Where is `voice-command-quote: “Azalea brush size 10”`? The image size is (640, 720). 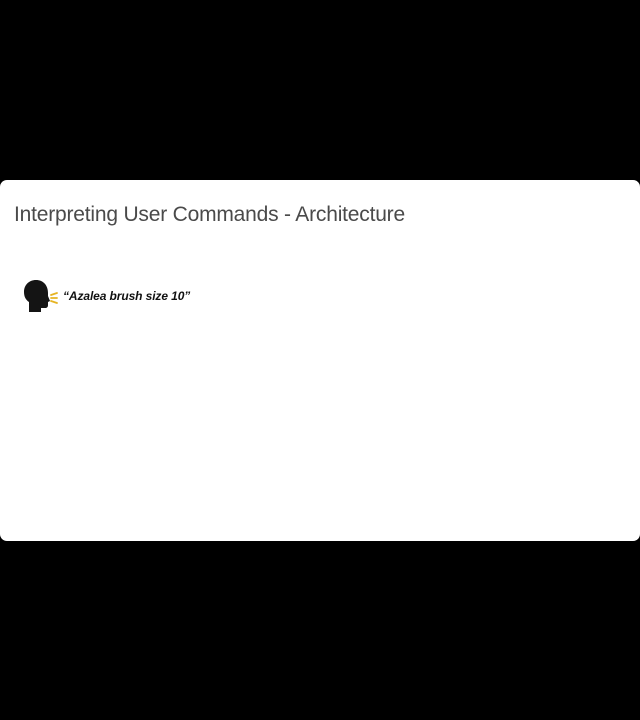 voice-command-quote: “Azalea brush size 10” is located at coordinates (127, 296).